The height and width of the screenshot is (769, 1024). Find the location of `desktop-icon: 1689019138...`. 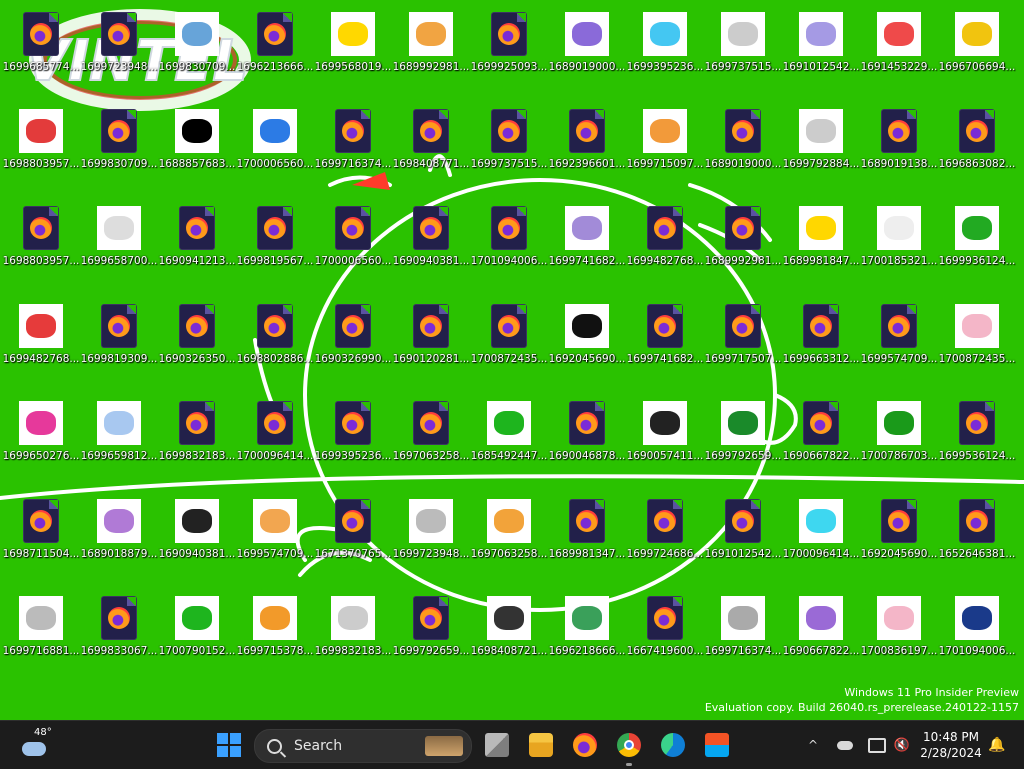

desktop-icon: 1689019138... is located at coordinates (899, 147).